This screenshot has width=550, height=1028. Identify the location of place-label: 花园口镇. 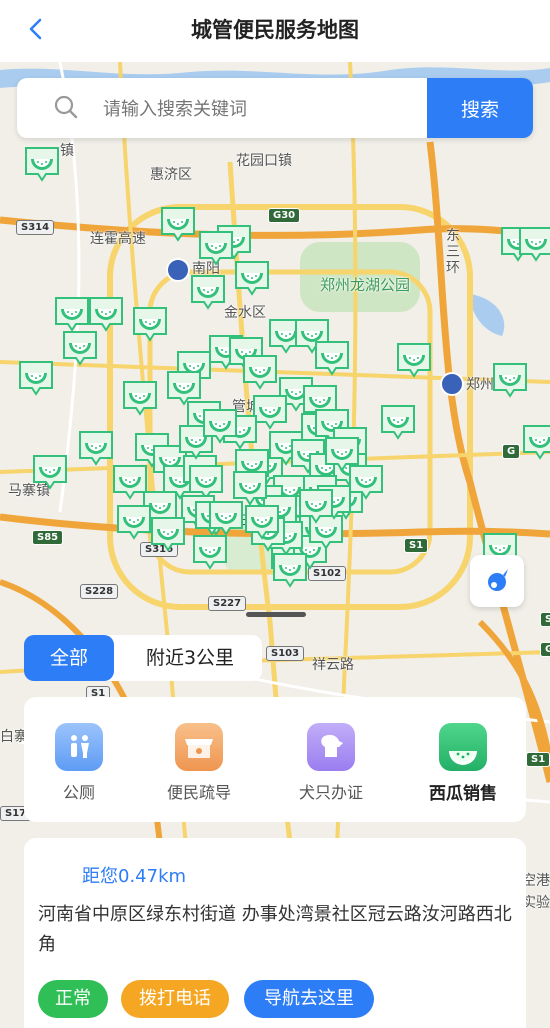
(264, 161).